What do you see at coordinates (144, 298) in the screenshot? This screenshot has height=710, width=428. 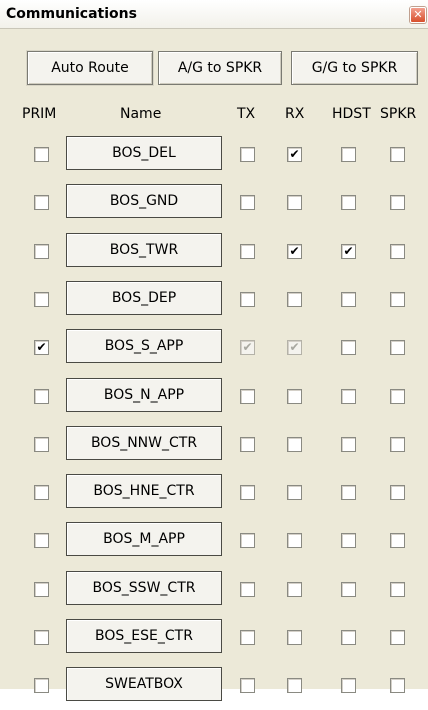 I see `channel-name-button: BOS_DEP` at bounding box center [144, 298].